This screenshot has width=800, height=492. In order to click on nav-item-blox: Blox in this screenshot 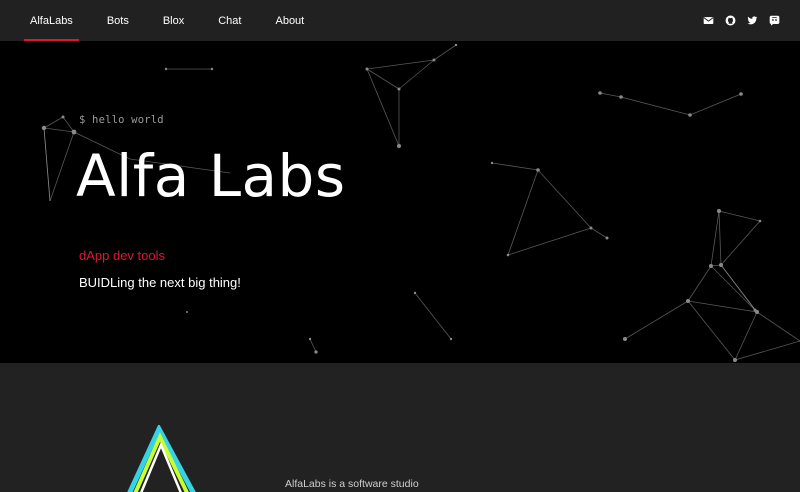, I will do `click(173, 20)`.